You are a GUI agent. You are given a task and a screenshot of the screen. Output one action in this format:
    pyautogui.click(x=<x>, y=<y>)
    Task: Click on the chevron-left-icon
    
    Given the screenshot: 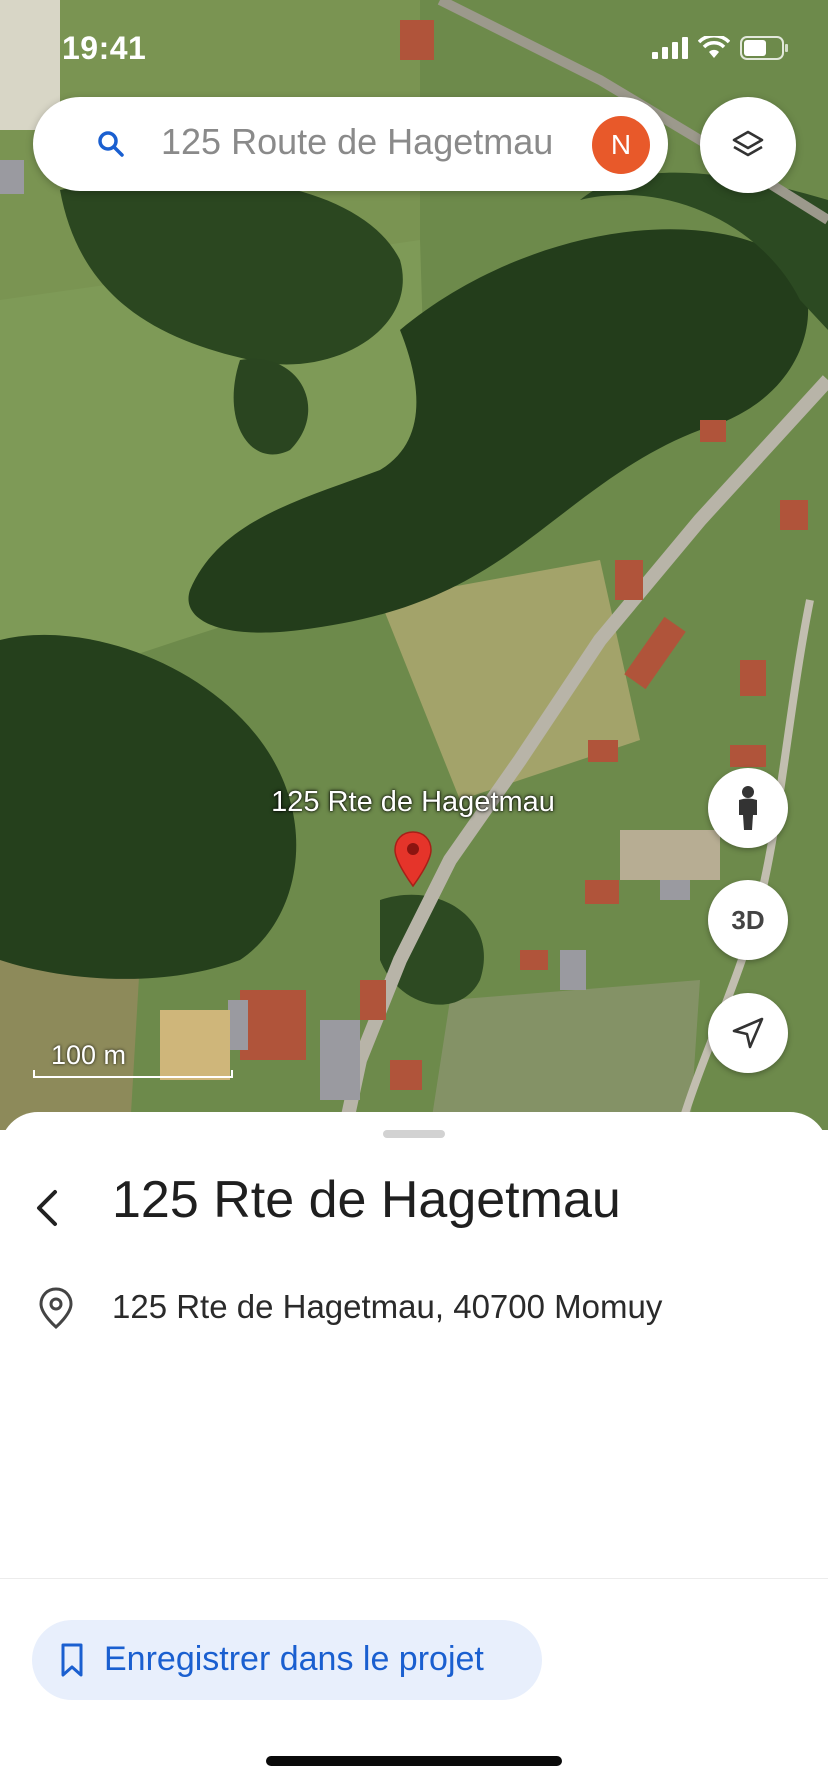 What is the action you would take?
    pyautogui.click(x=47, y=1208)
    